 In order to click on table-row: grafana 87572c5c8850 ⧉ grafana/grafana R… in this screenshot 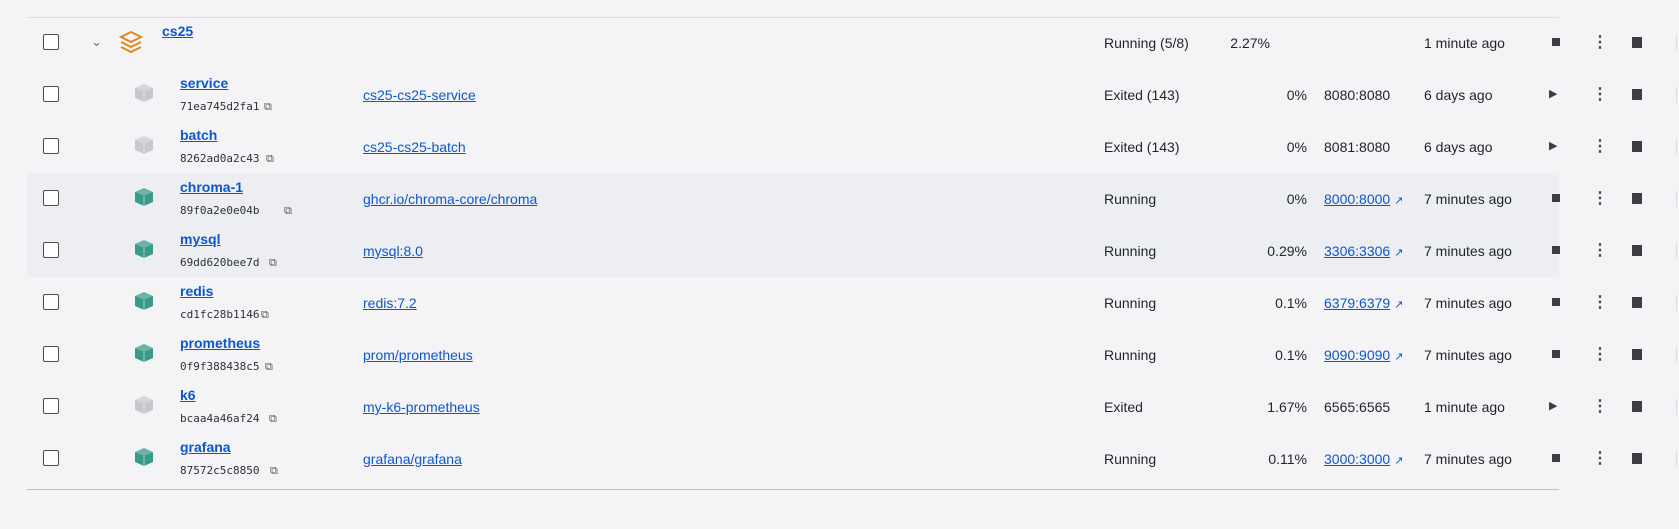, I will do `click(852, 459)`.